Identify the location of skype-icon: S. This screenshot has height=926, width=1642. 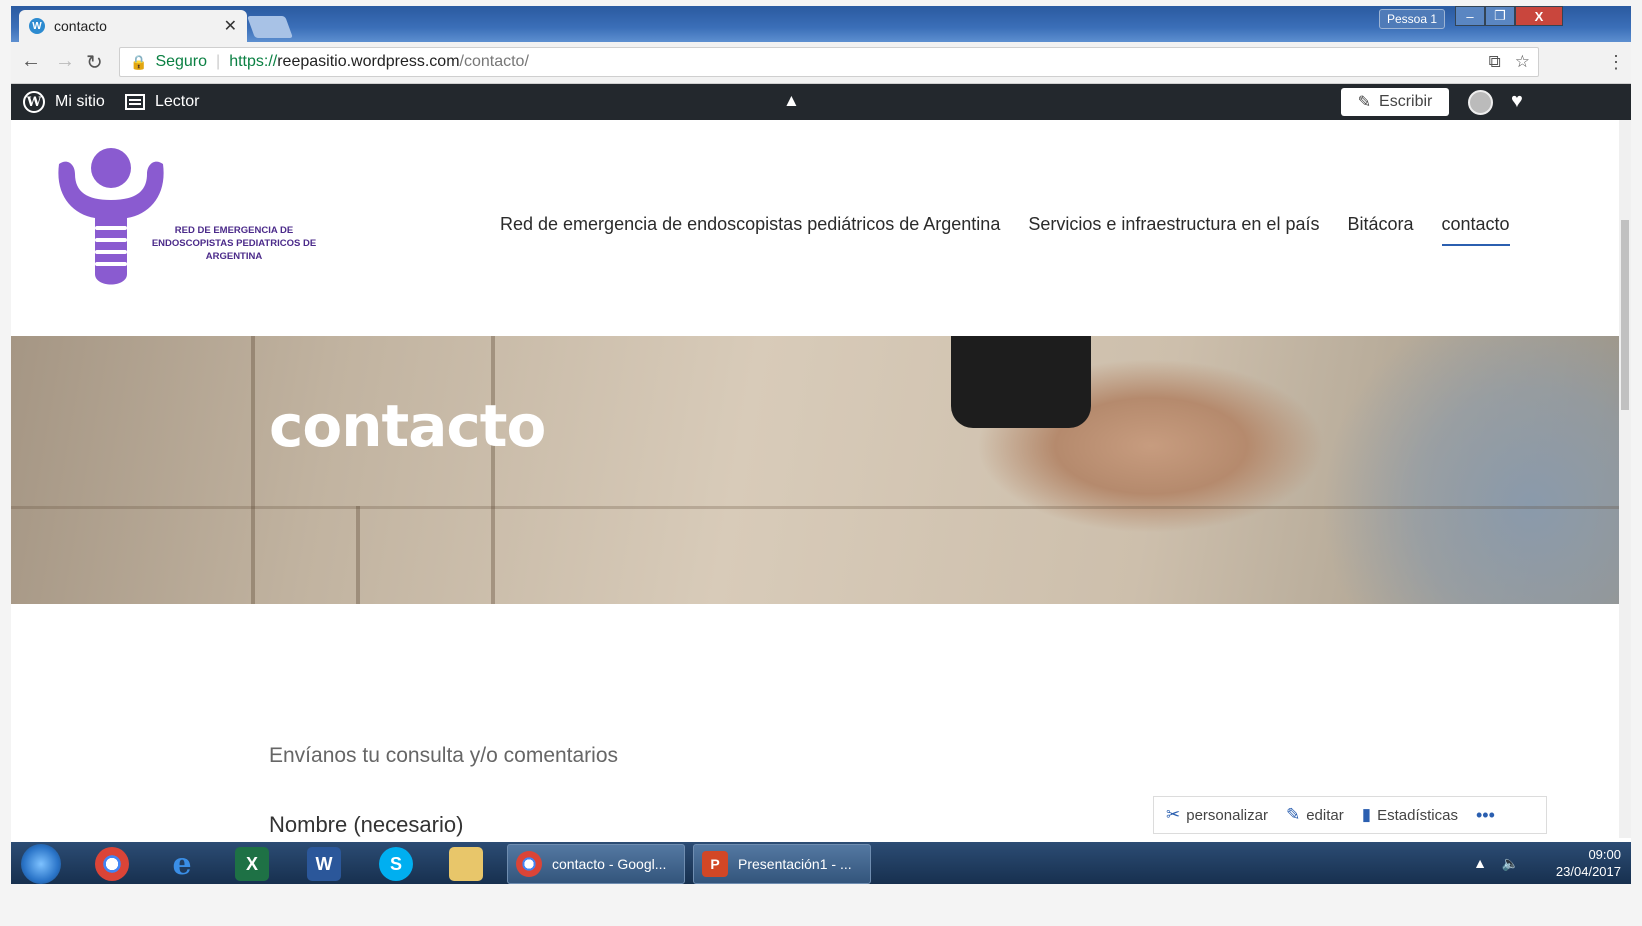
(396, 864).